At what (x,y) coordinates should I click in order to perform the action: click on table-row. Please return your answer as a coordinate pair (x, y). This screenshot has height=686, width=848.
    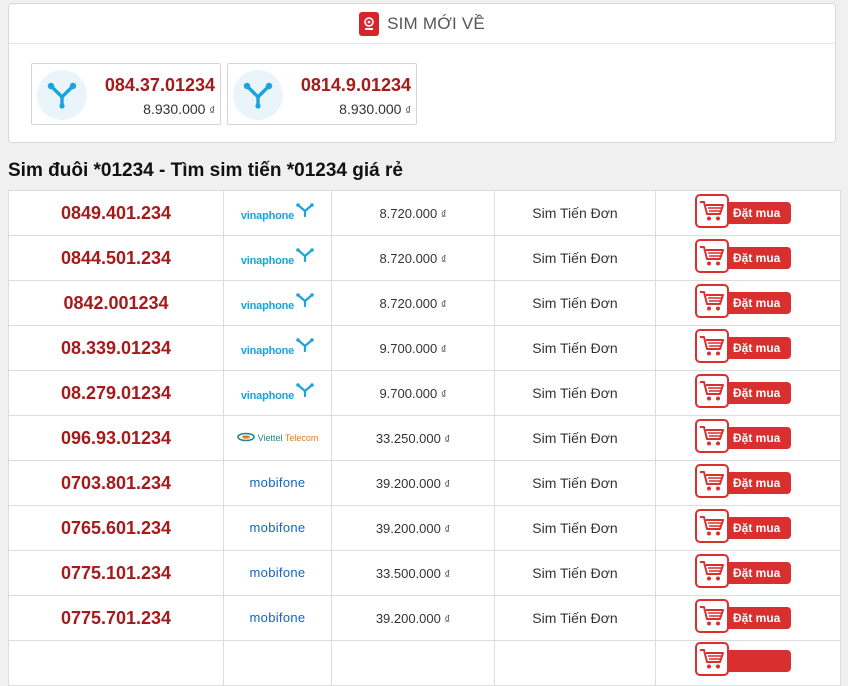
    Looking at the image, I should click on (424, 663).